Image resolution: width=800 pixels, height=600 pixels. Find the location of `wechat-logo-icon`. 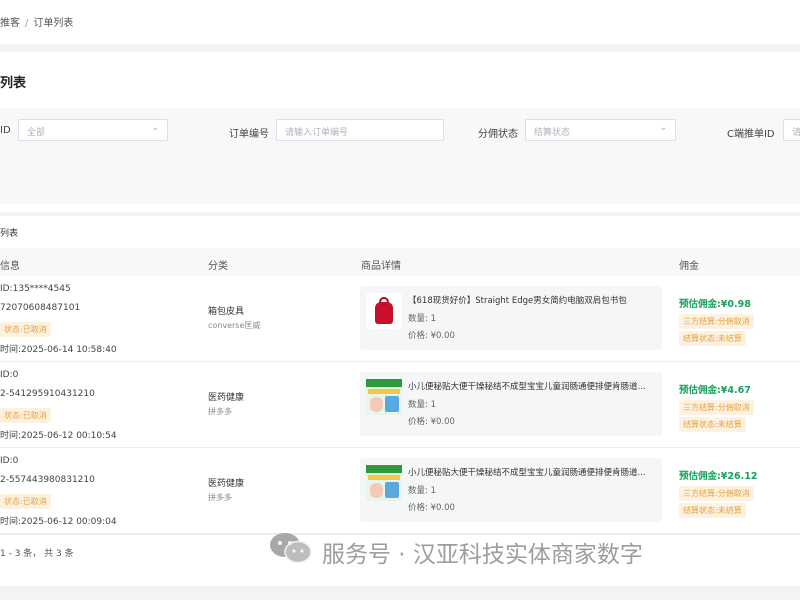

wechat-logo-icon is located at coordinates (291, 548).